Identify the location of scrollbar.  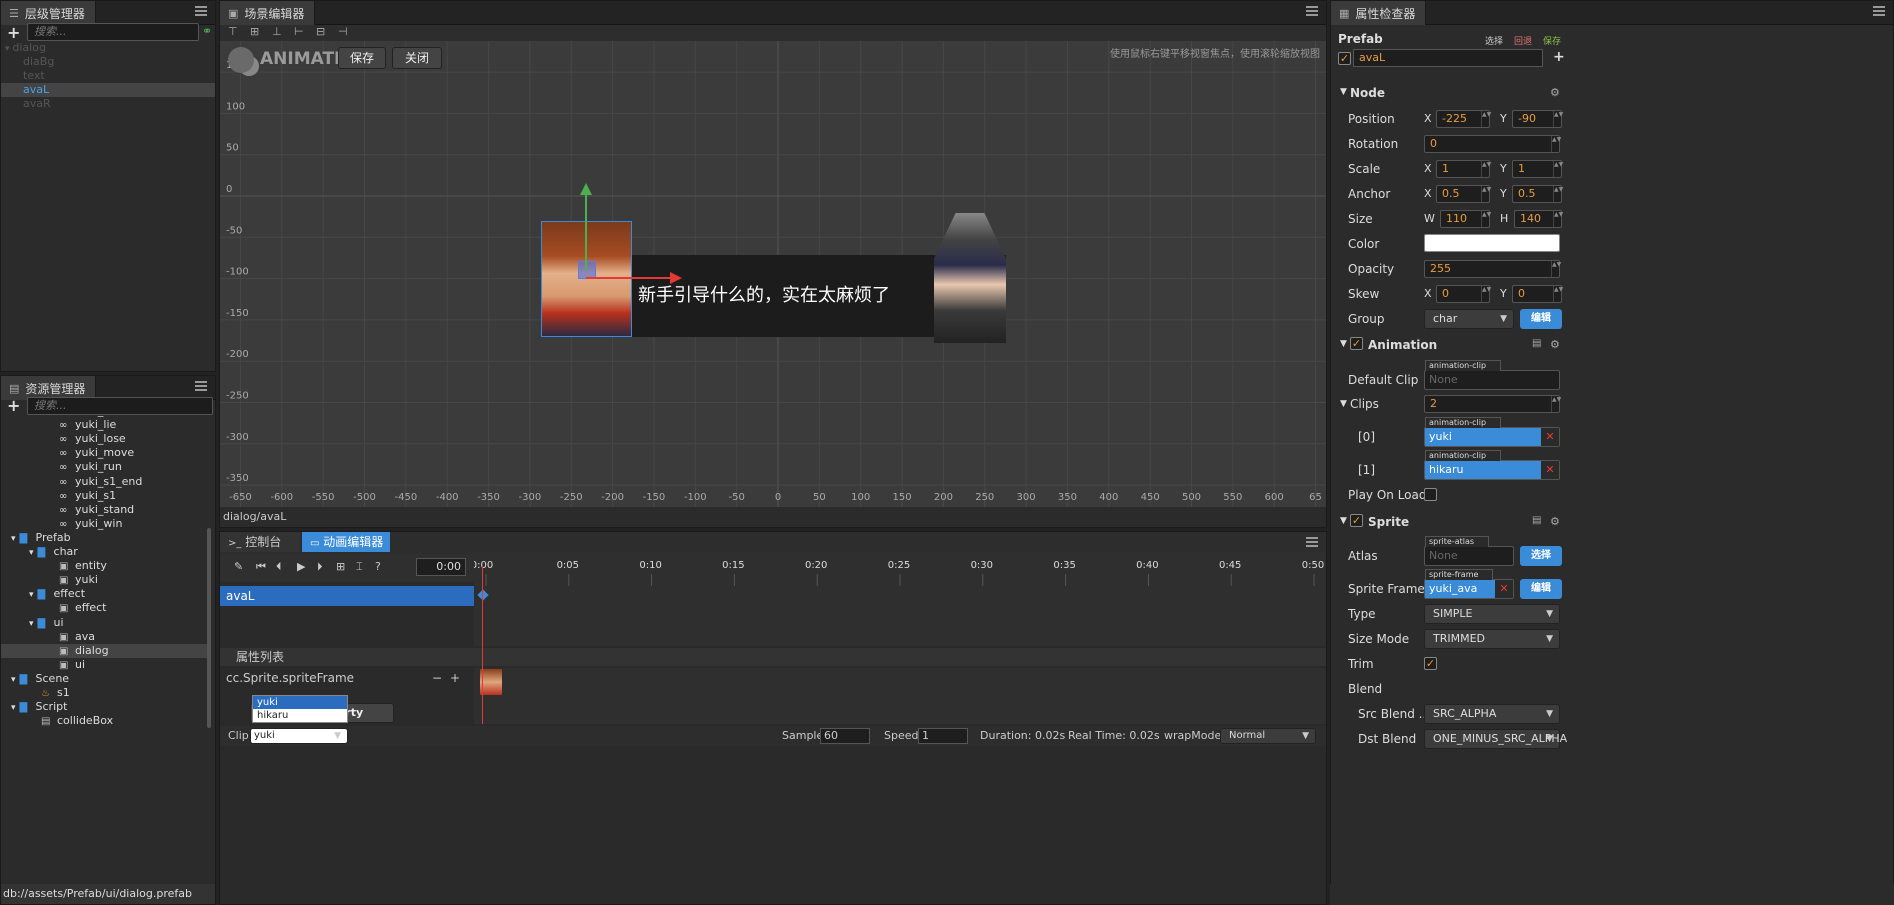
(209, 628).